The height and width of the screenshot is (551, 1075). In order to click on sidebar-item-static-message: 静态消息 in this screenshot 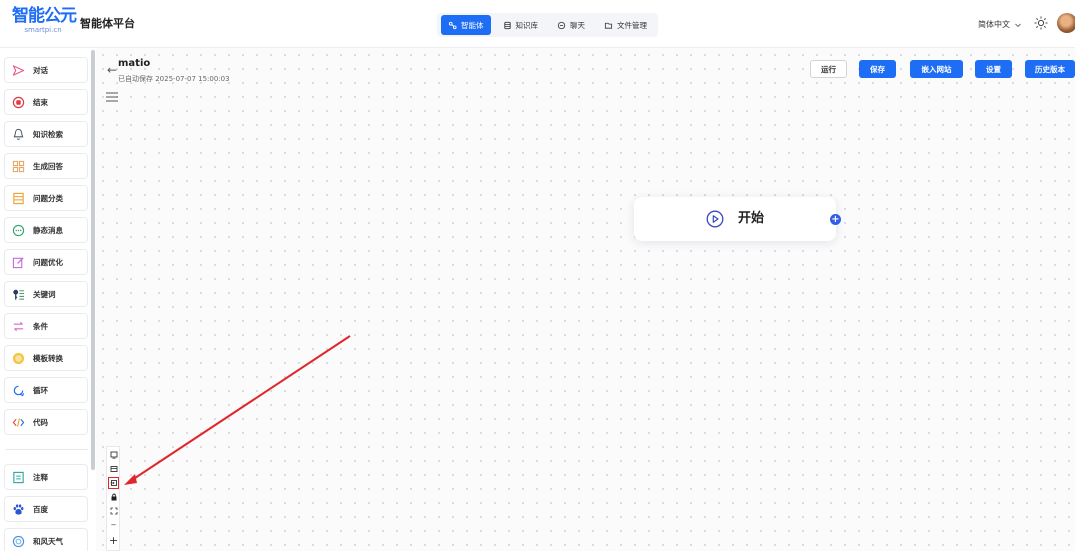, I will do `click(46, 230)`.